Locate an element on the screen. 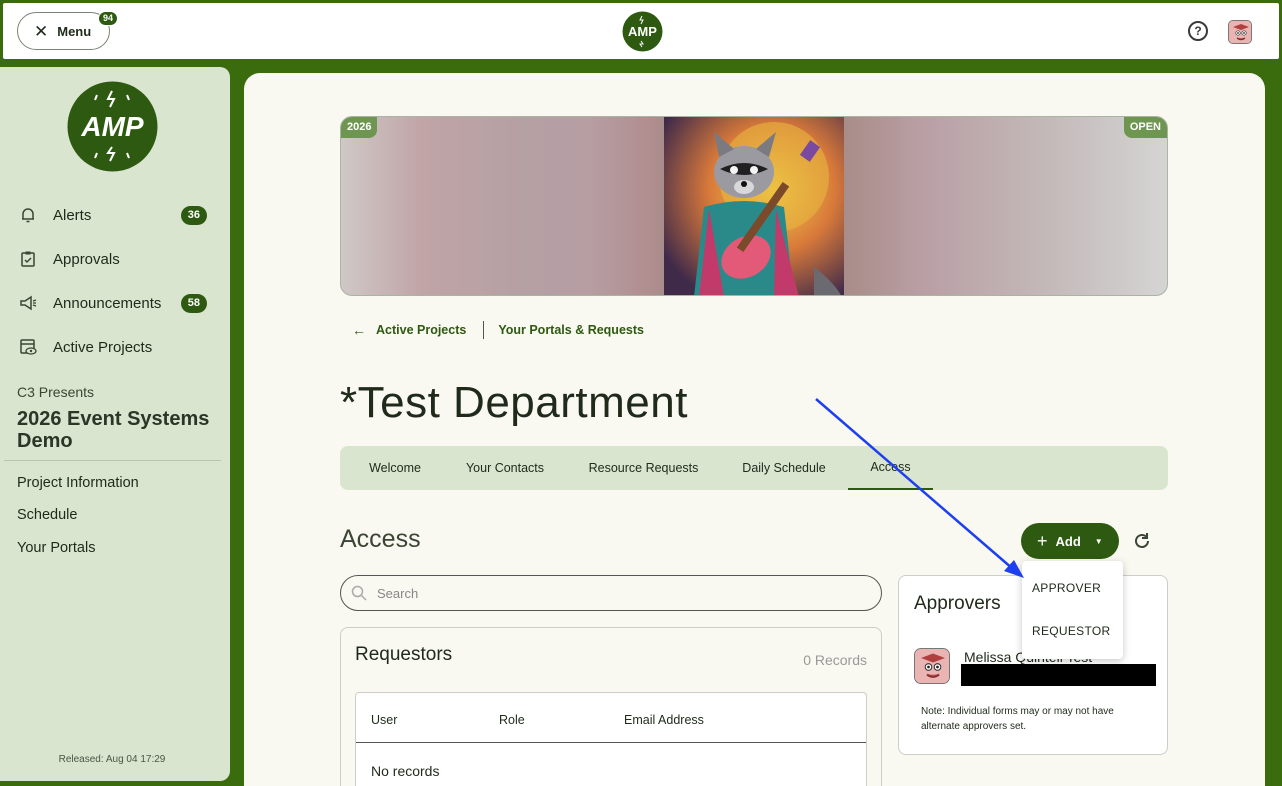 This screenshot has height=786, width=1282. bell-icon is located at coordinates (28, 215).